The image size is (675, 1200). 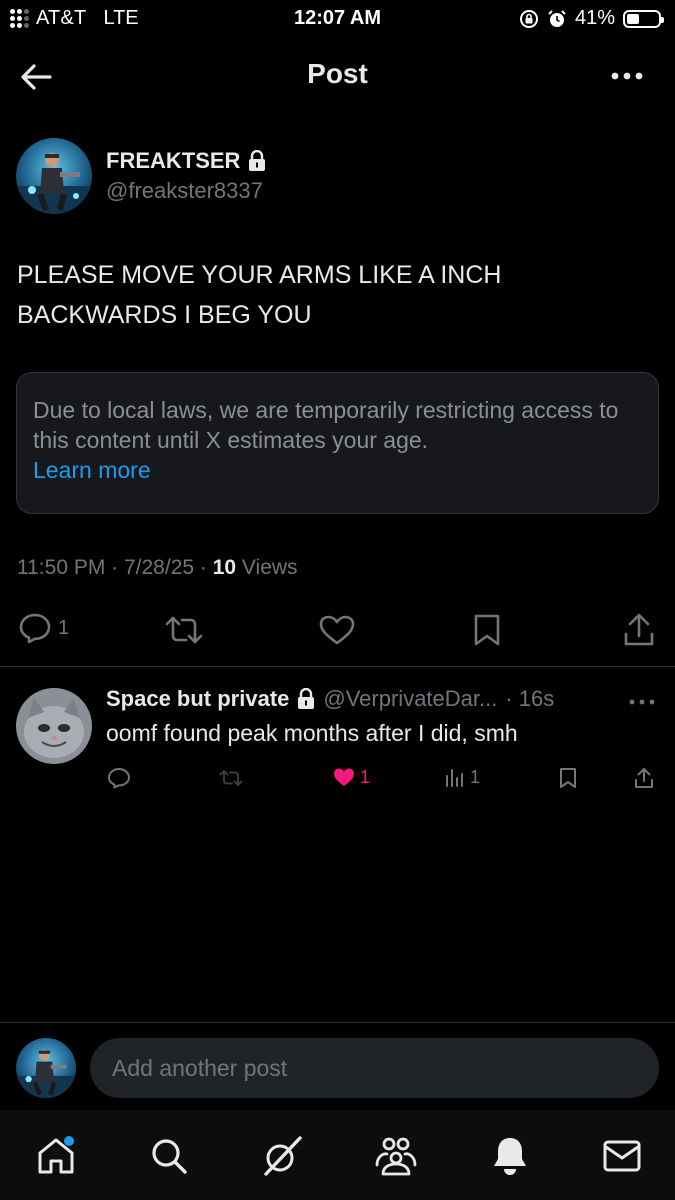 I want to click on battery-percent: 41%, so click(x=594, y=18).